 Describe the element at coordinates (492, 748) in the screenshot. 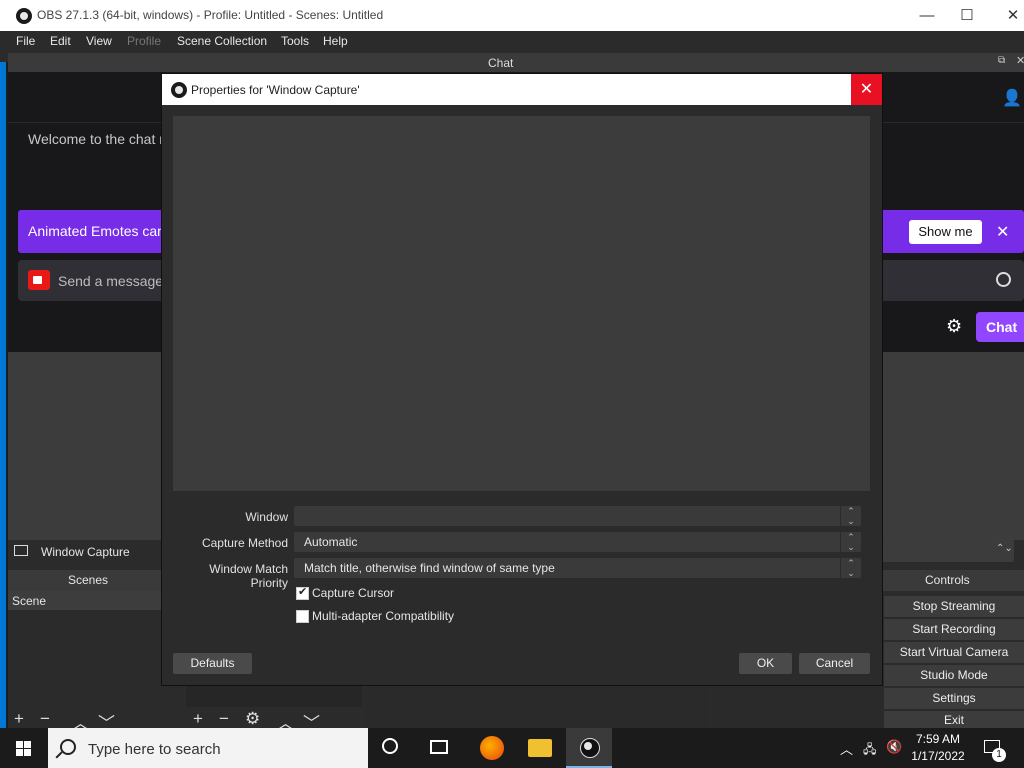

I see `firefox-icon` at that location.